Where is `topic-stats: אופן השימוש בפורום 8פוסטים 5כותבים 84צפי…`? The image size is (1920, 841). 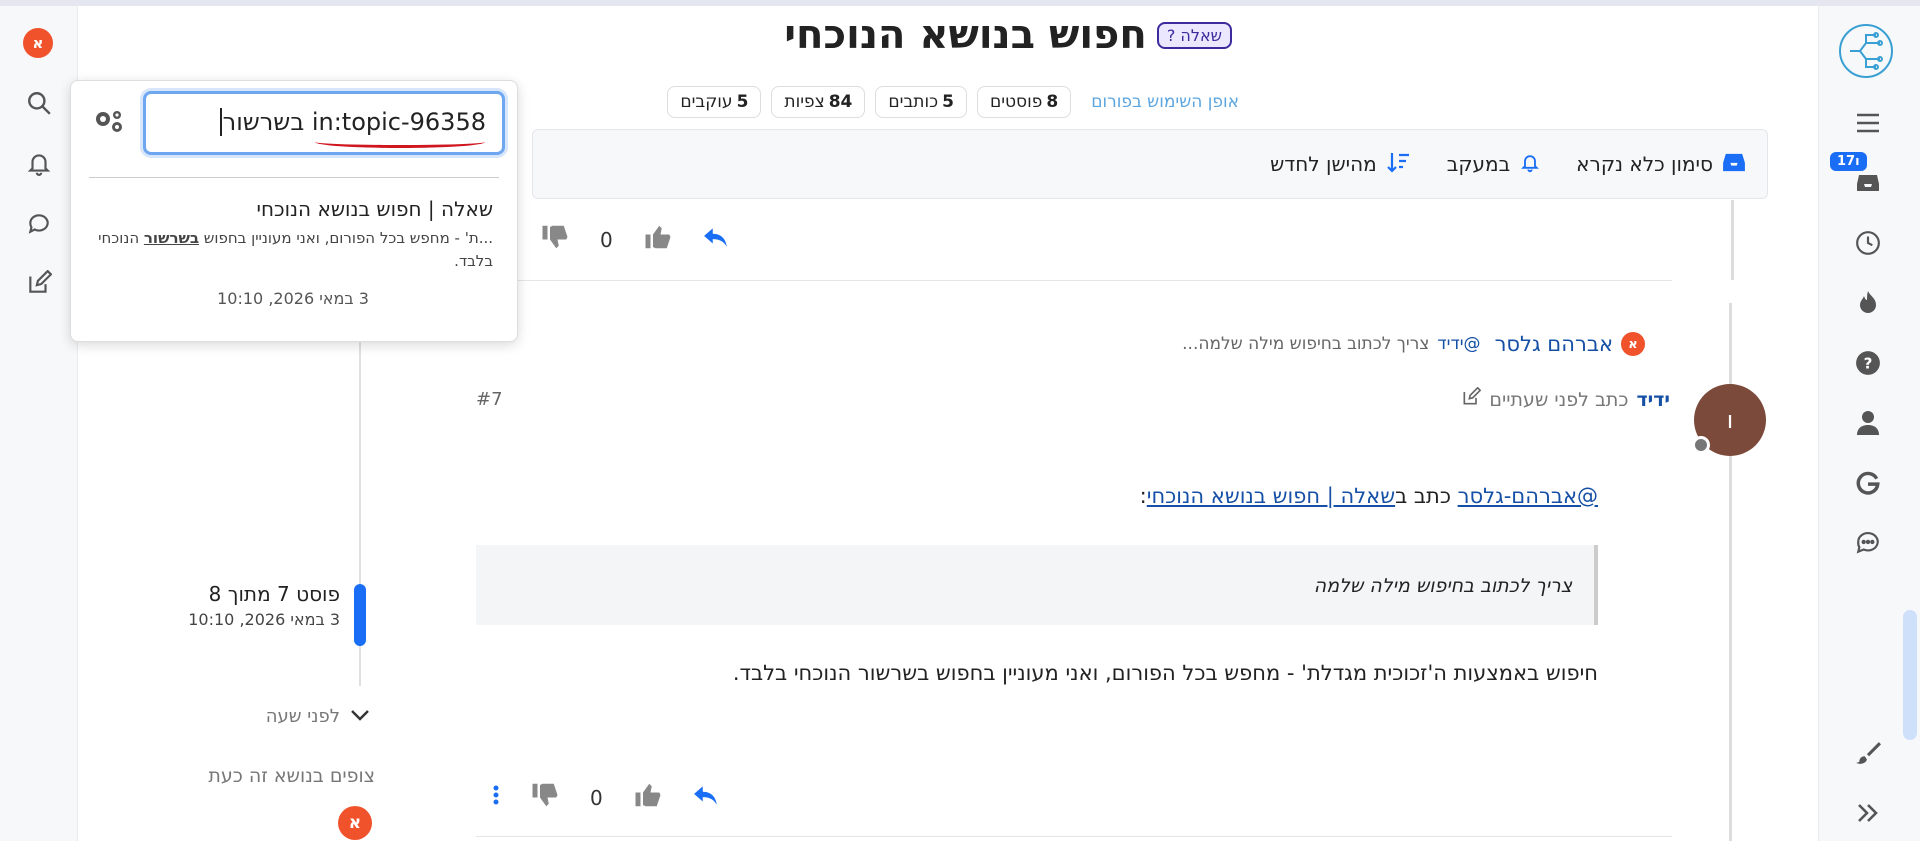 topic-stats: אופן השימוש בפורום 8פוסטים 5כותבים 84צפי… is located at coordinates (953, 102).